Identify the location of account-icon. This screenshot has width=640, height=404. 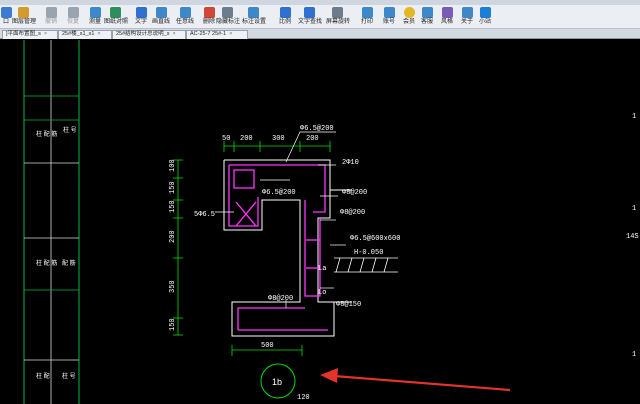
(389, 12).